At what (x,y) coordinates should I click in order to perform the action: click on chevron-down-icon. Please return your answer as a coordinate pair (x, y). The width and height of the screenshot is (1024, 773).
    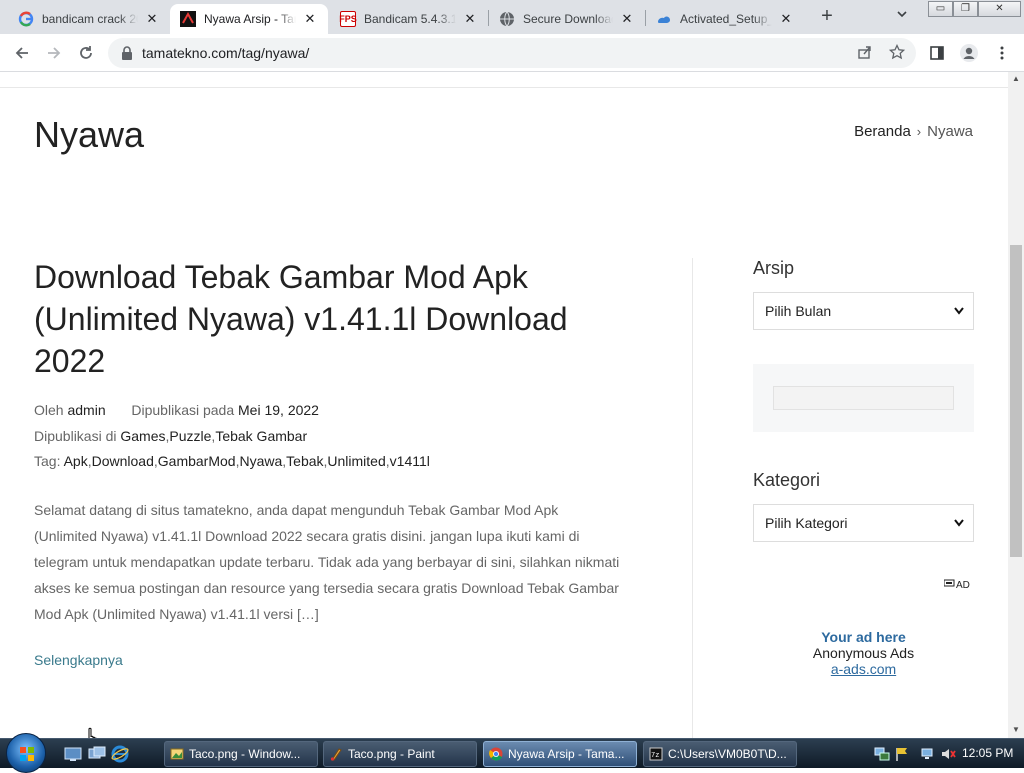
    Looking at the image, I should click on (959, 318).